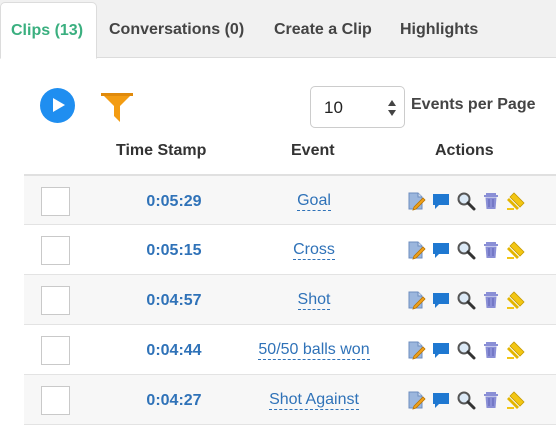 The height and width of the screenshot is (429, 556). Describe the element at coordinates (174, 250) in the screenshot. I see `row-timestamp: 0:05:15` at that location.